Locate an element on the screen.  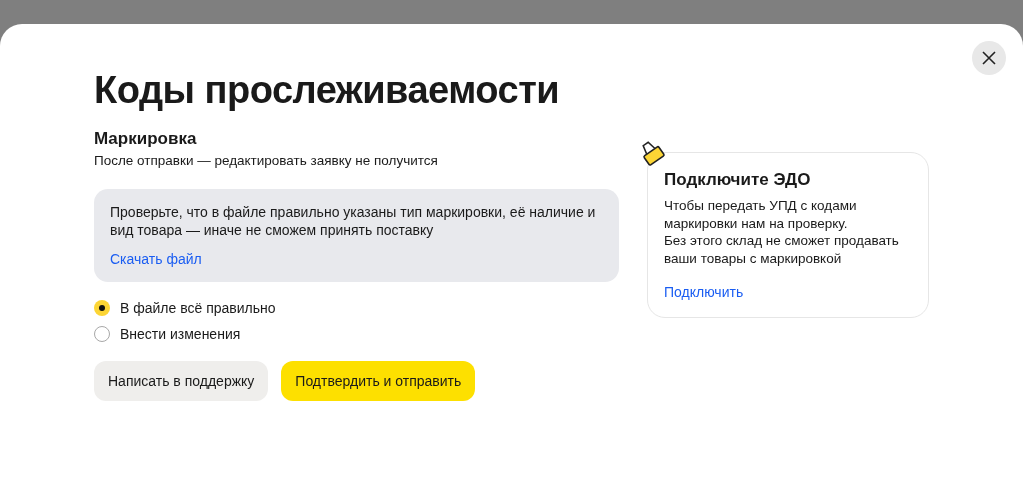
support-button: Написать в поддержку is located at coordinates (181, 381).